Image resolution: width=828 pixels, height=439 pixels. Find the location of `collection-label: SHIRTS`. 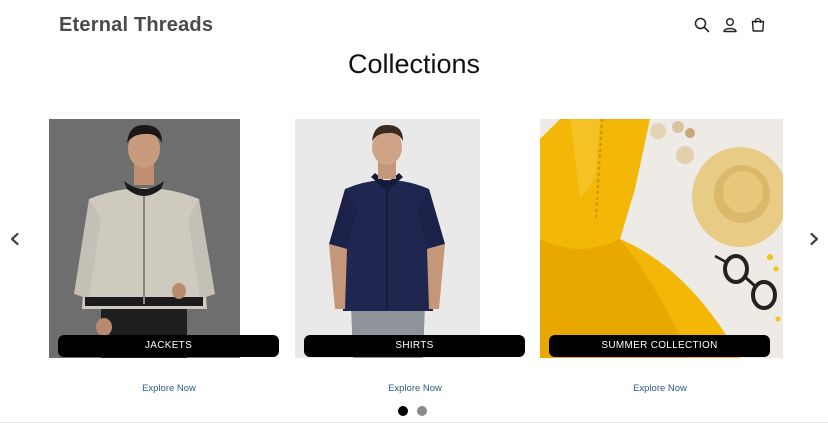

collection-label: SHIRTS is located at coordinates (414, 346).